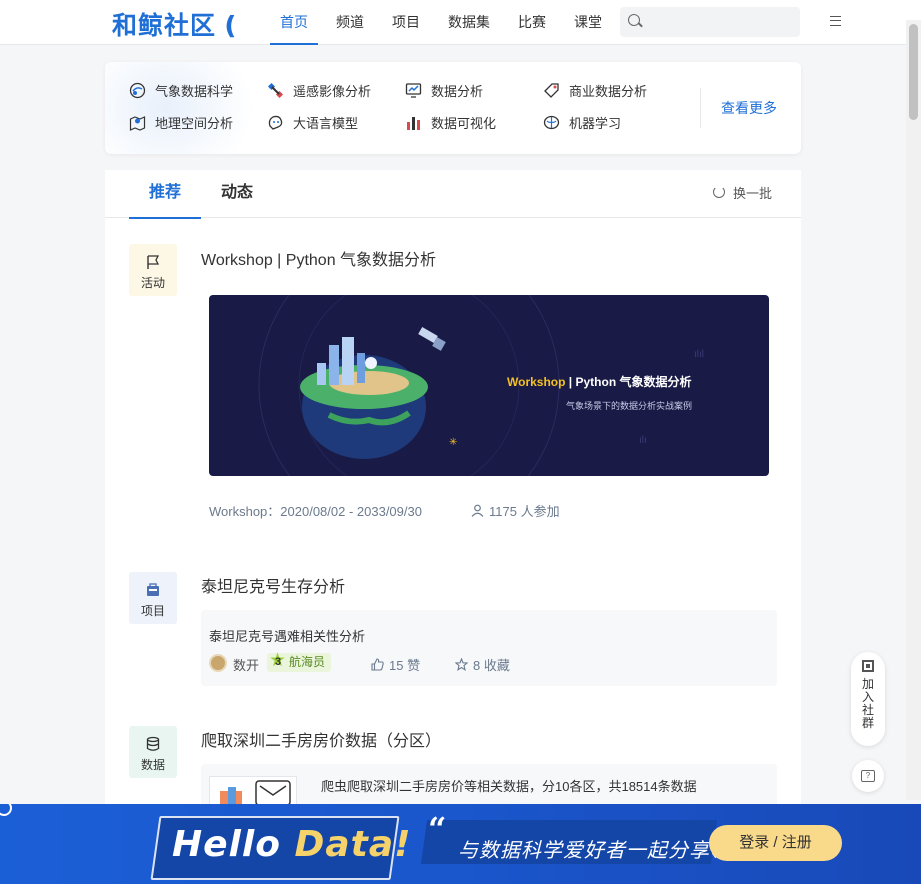  I want to click on category-label: 商业数据分析, so click(608, 91).